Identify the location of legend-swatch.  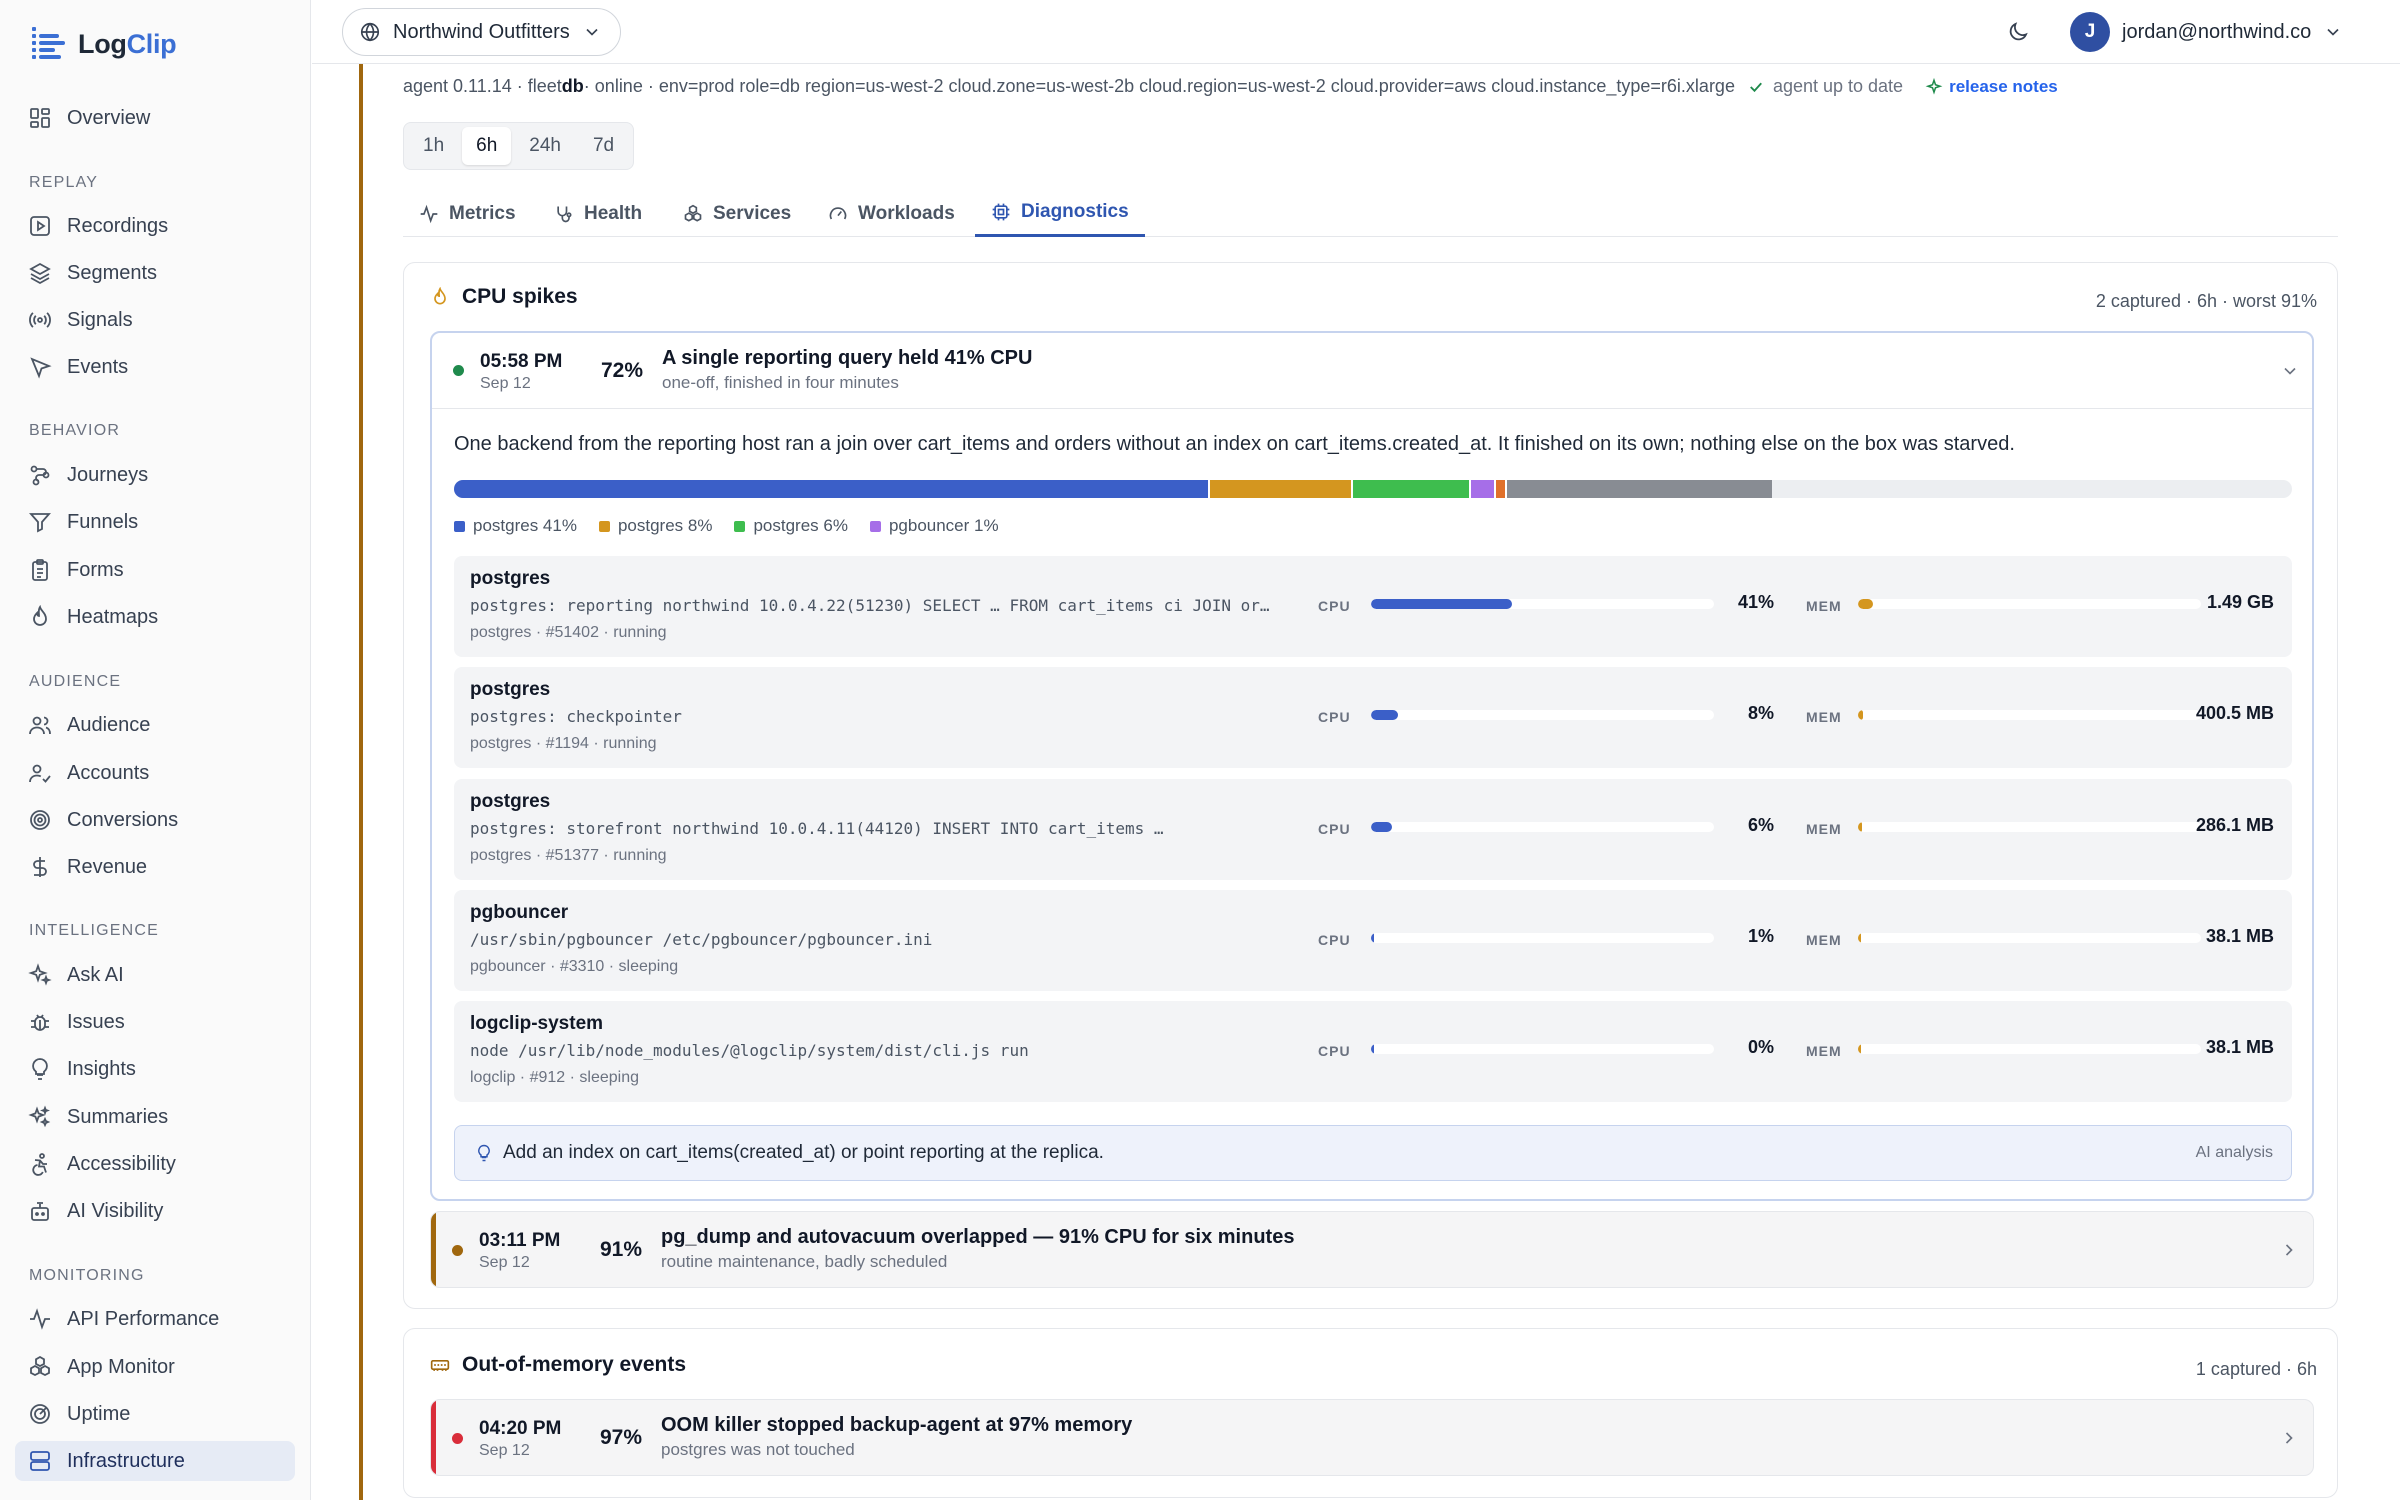
(740, 526).